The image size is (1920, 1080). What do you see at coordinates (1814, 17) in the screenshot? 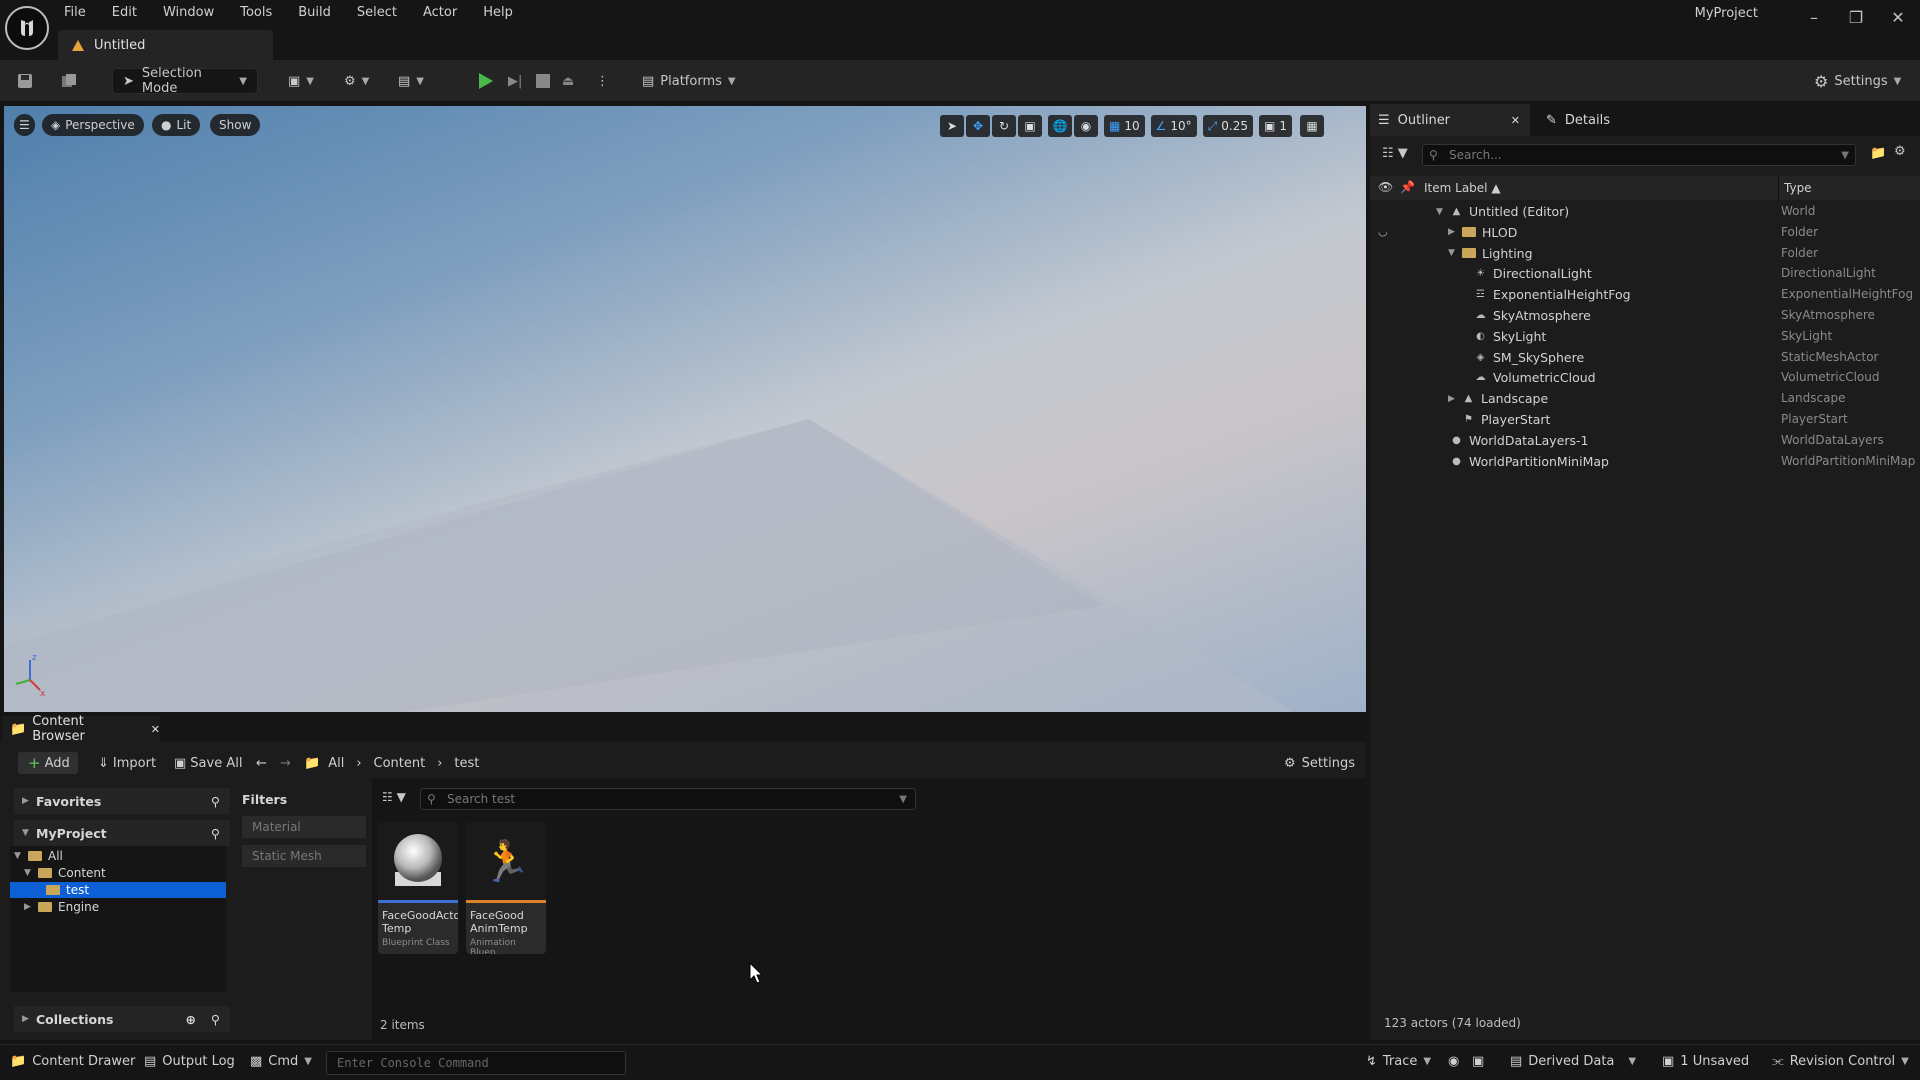
I see `minimize-button: –` at bounding box center [1814, 17].